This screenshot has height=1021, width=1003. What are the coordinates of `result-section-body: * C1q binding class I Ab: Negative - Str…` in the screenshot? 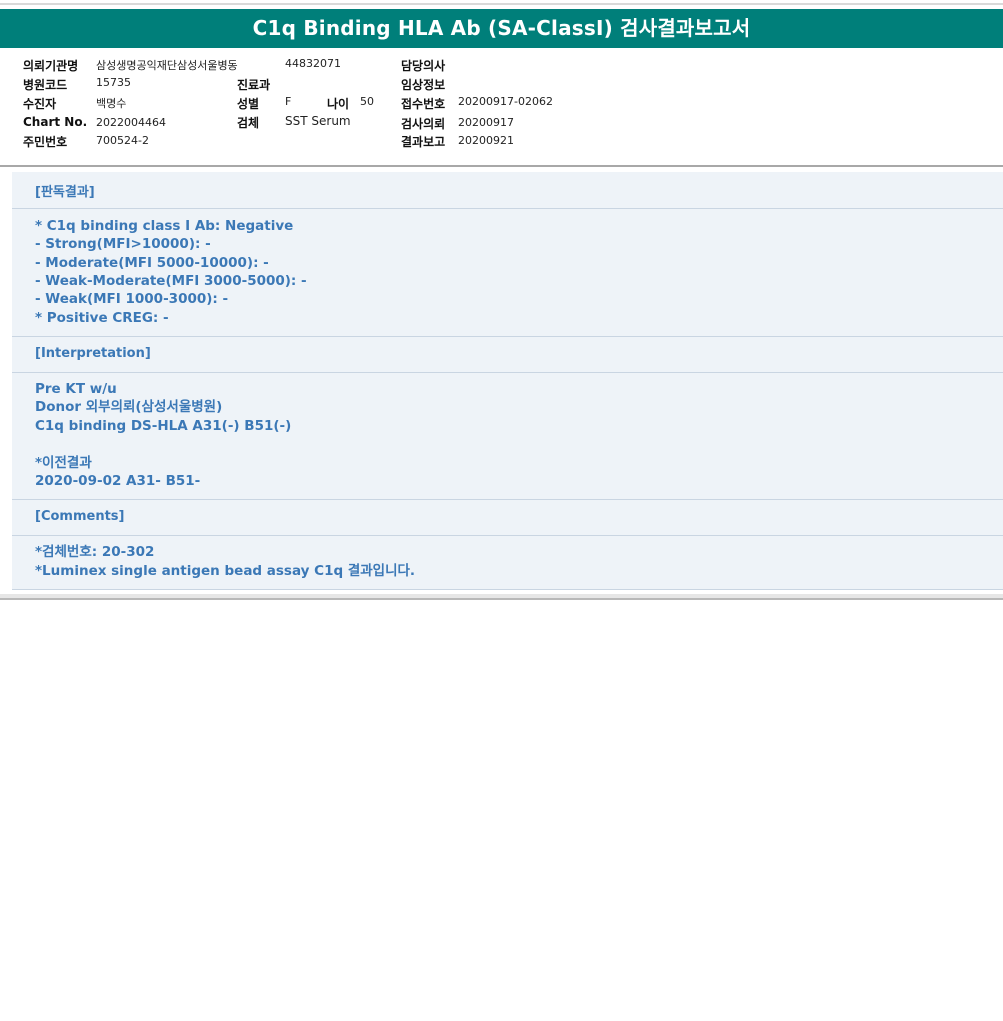 It's located at (507, 273).